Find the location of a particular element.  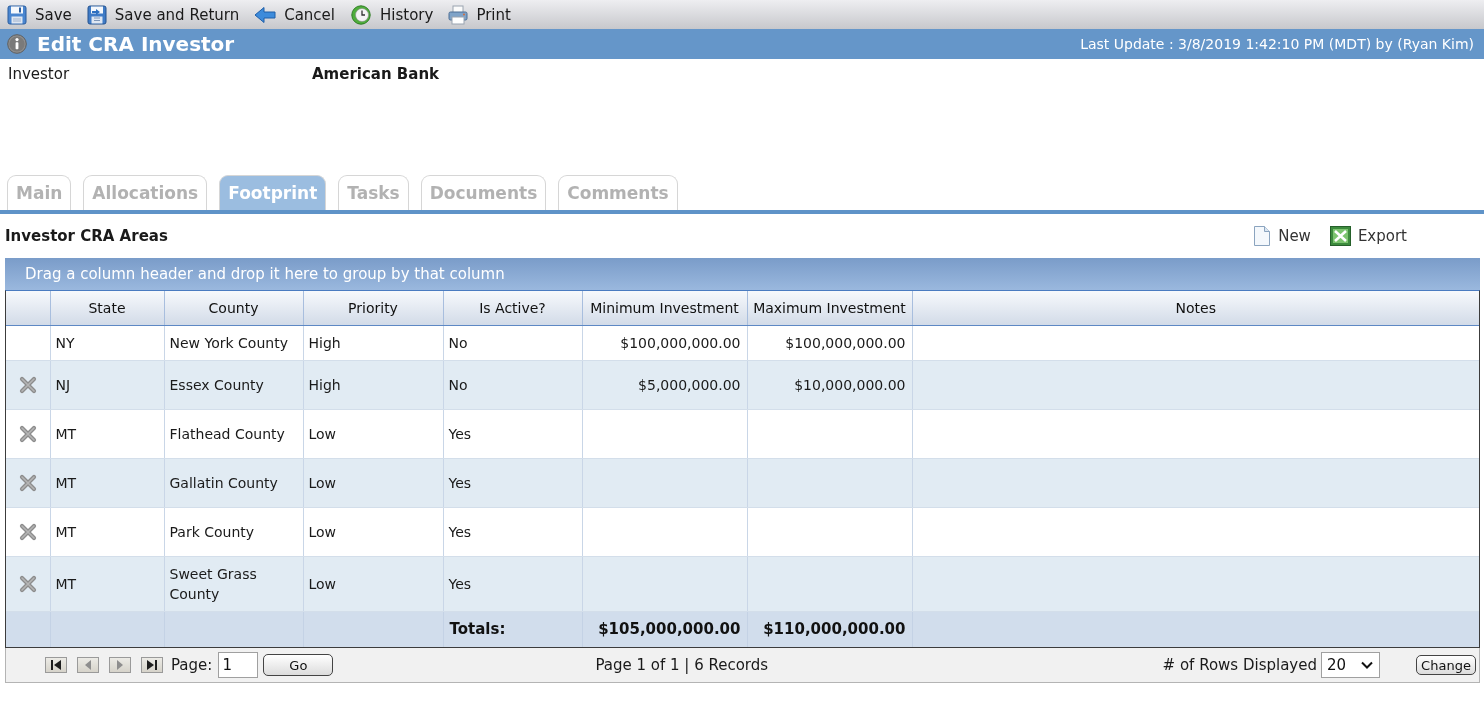

page-summary: Page 1 of 1 | 6 Records is located at coordinates (682, 665).